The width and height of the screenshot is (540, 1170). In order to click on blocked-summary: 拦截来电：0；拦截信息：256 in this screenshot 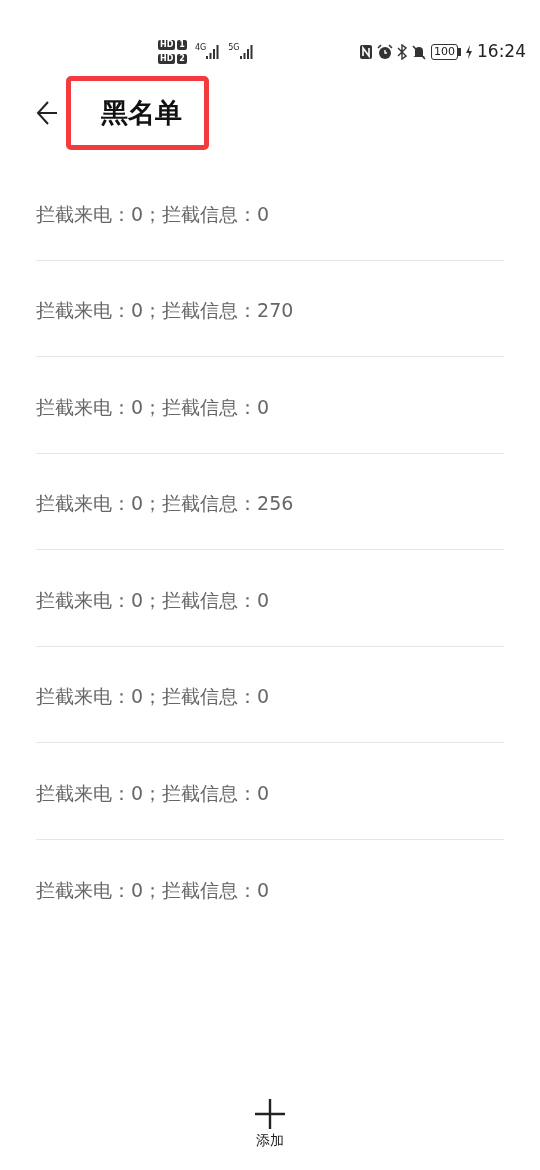, I will do `click(165, 503)`.